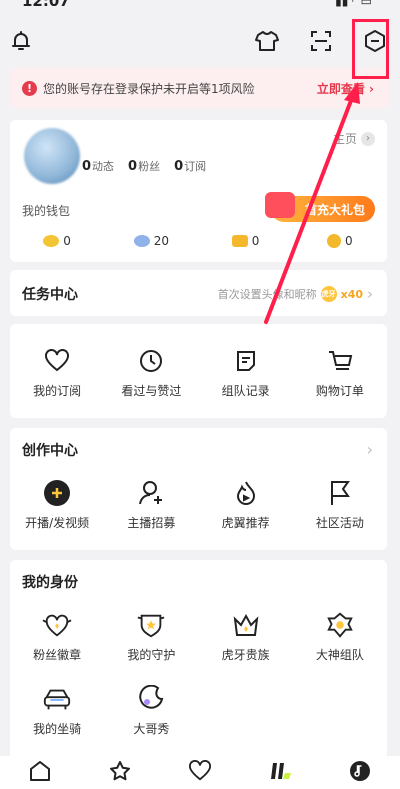 The width and height of the screenshot is (400, 789). I want to click on nav-following, so click(200, 772).